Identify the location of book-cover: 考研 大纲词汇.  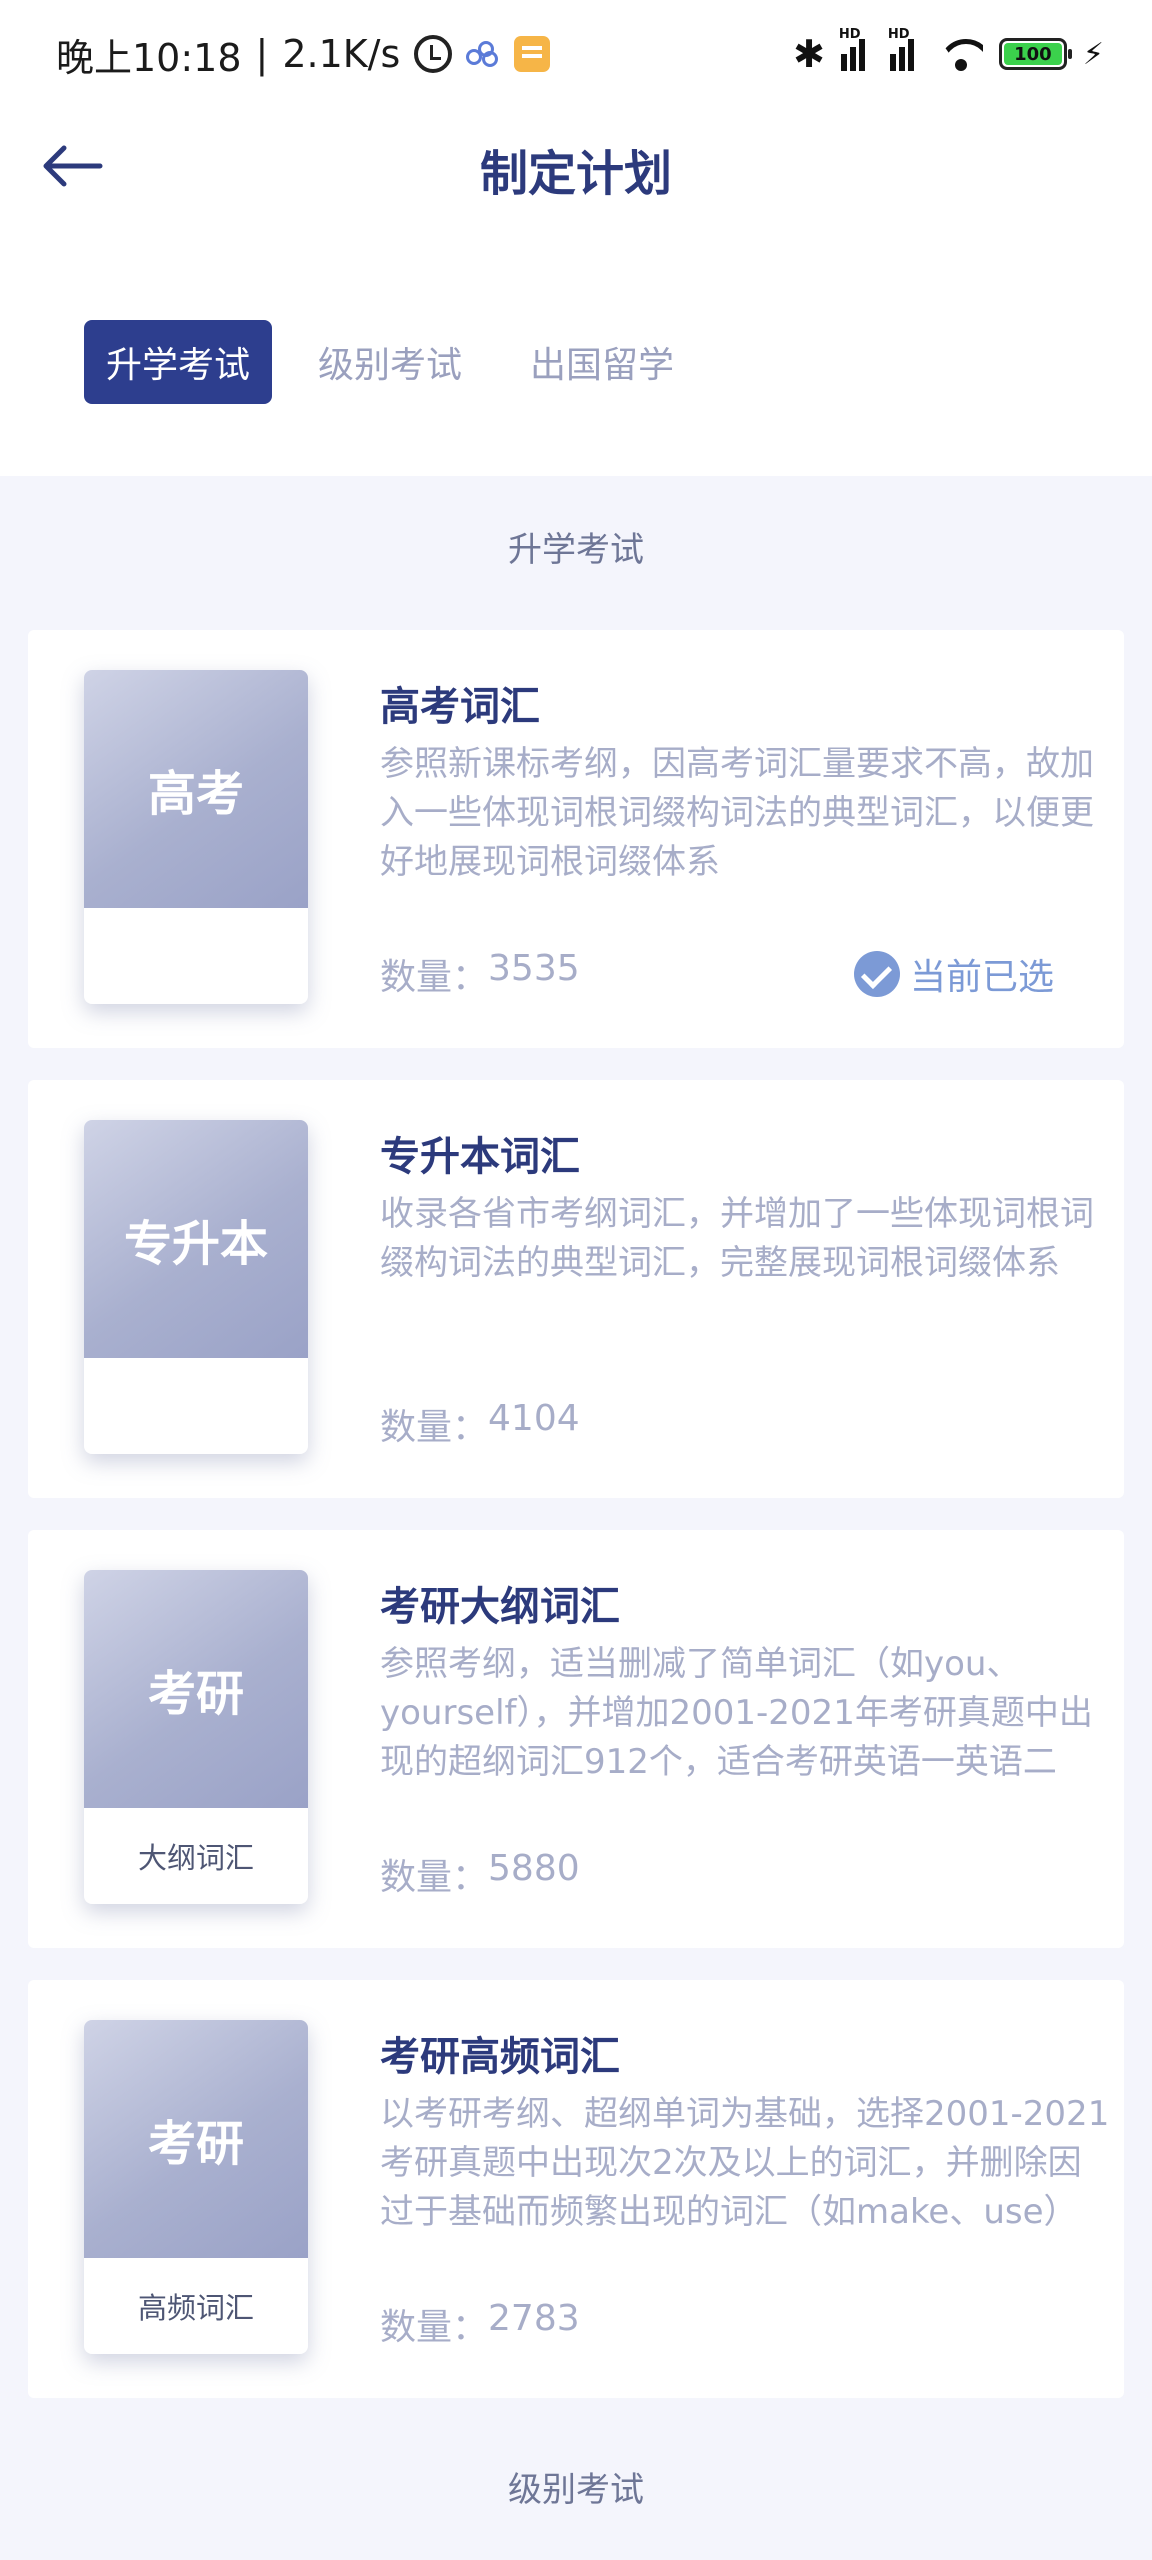
(196, 1737).